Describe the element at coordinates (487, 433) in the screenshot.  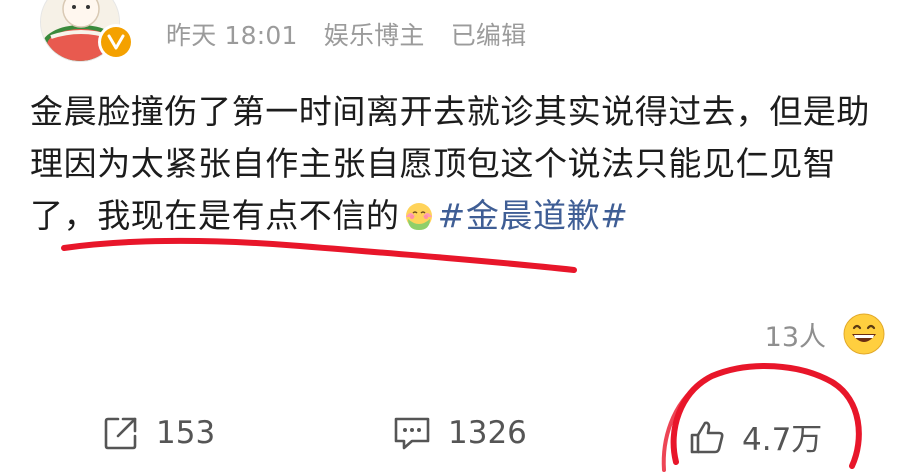
I see `comment-count: 1326` at that location.